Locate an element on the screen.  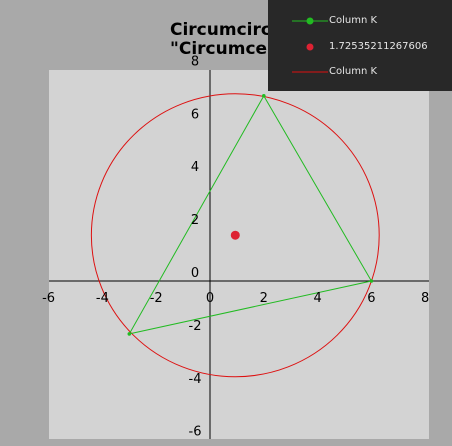
legend: Column K 1.72535211267606 Column K is located at coordinates (360, 45).